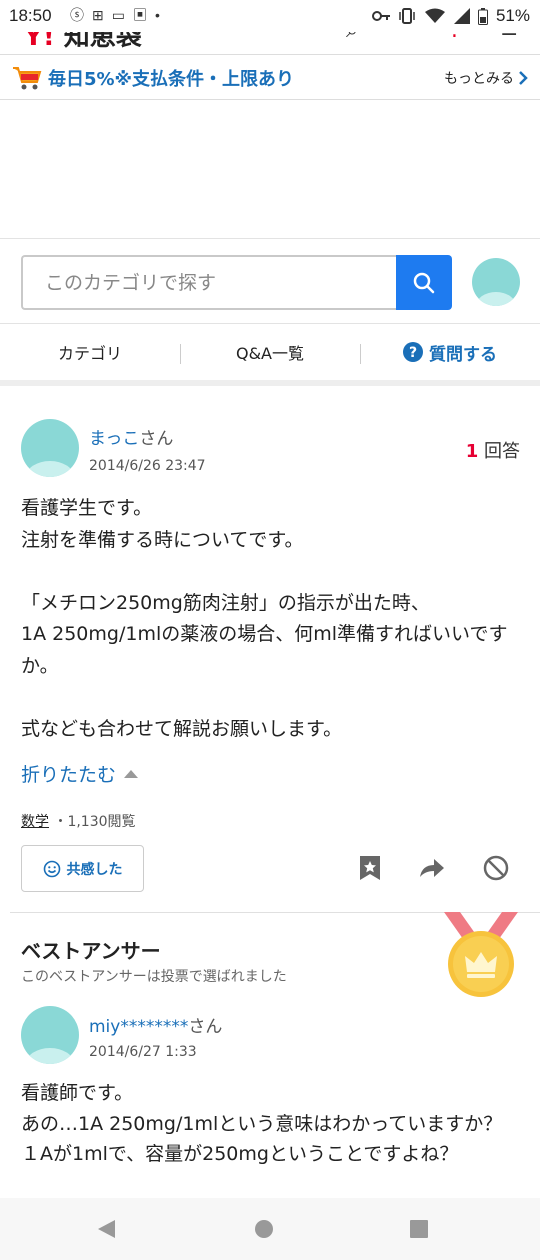  Describe the element at coordinates (512, 15) in the screenshot. I see `battery-percent: 51%` at that location.